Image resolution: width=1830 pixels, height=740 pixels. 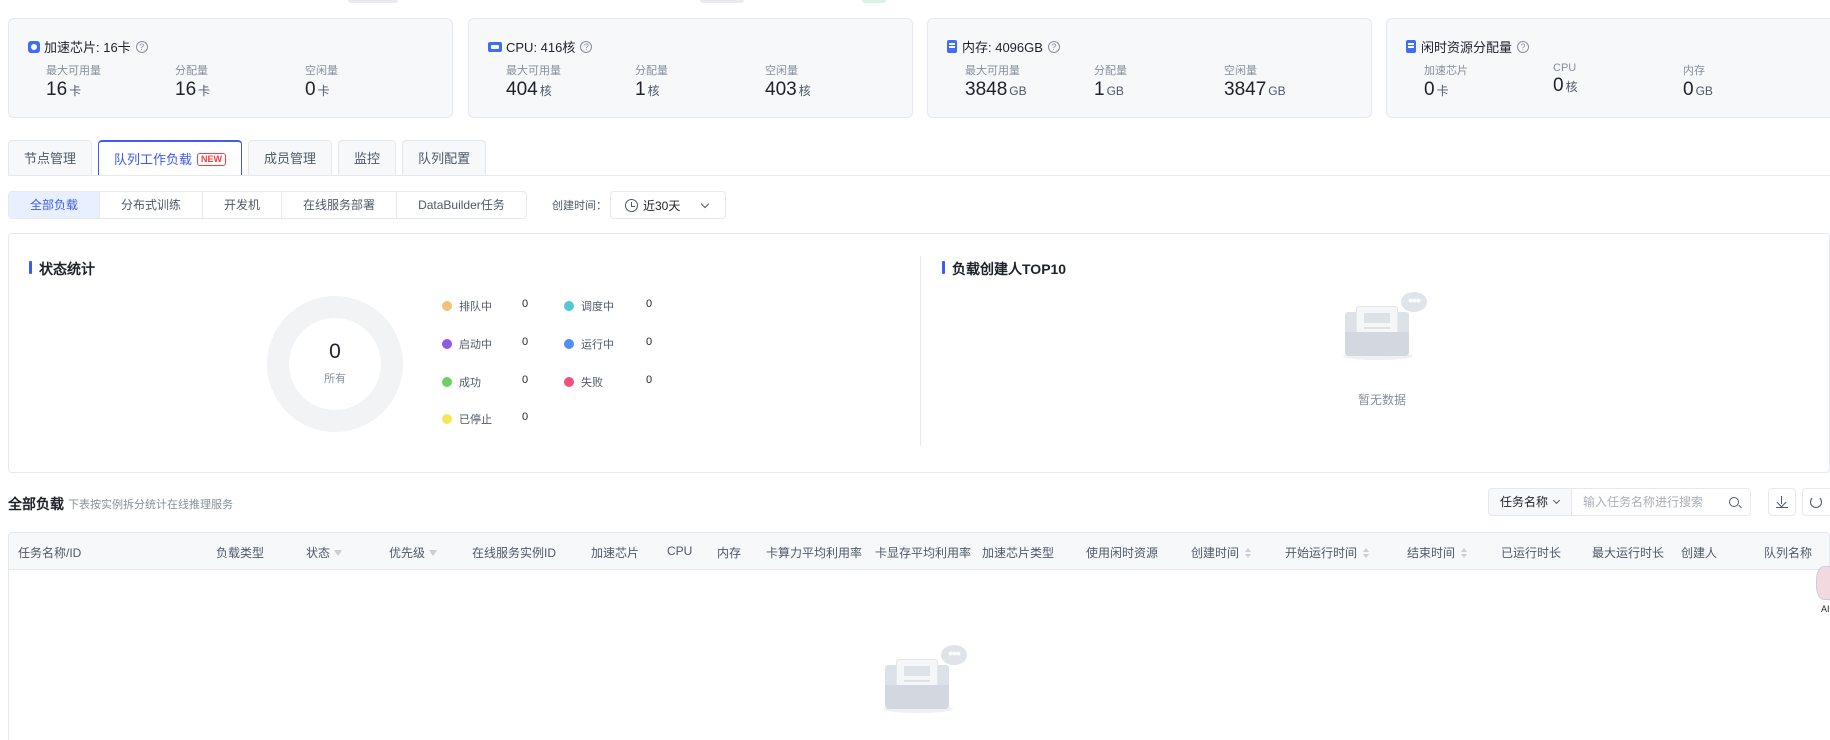 I want to click on stat-accelerator: 加速芯片 0 卡, so click(x=1446, y=82).